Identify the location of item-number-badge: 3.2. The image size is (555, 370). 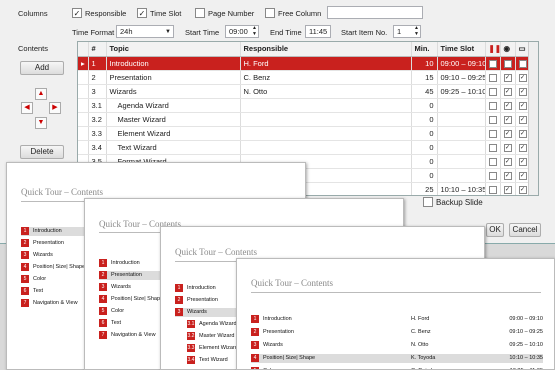
(191, 336).